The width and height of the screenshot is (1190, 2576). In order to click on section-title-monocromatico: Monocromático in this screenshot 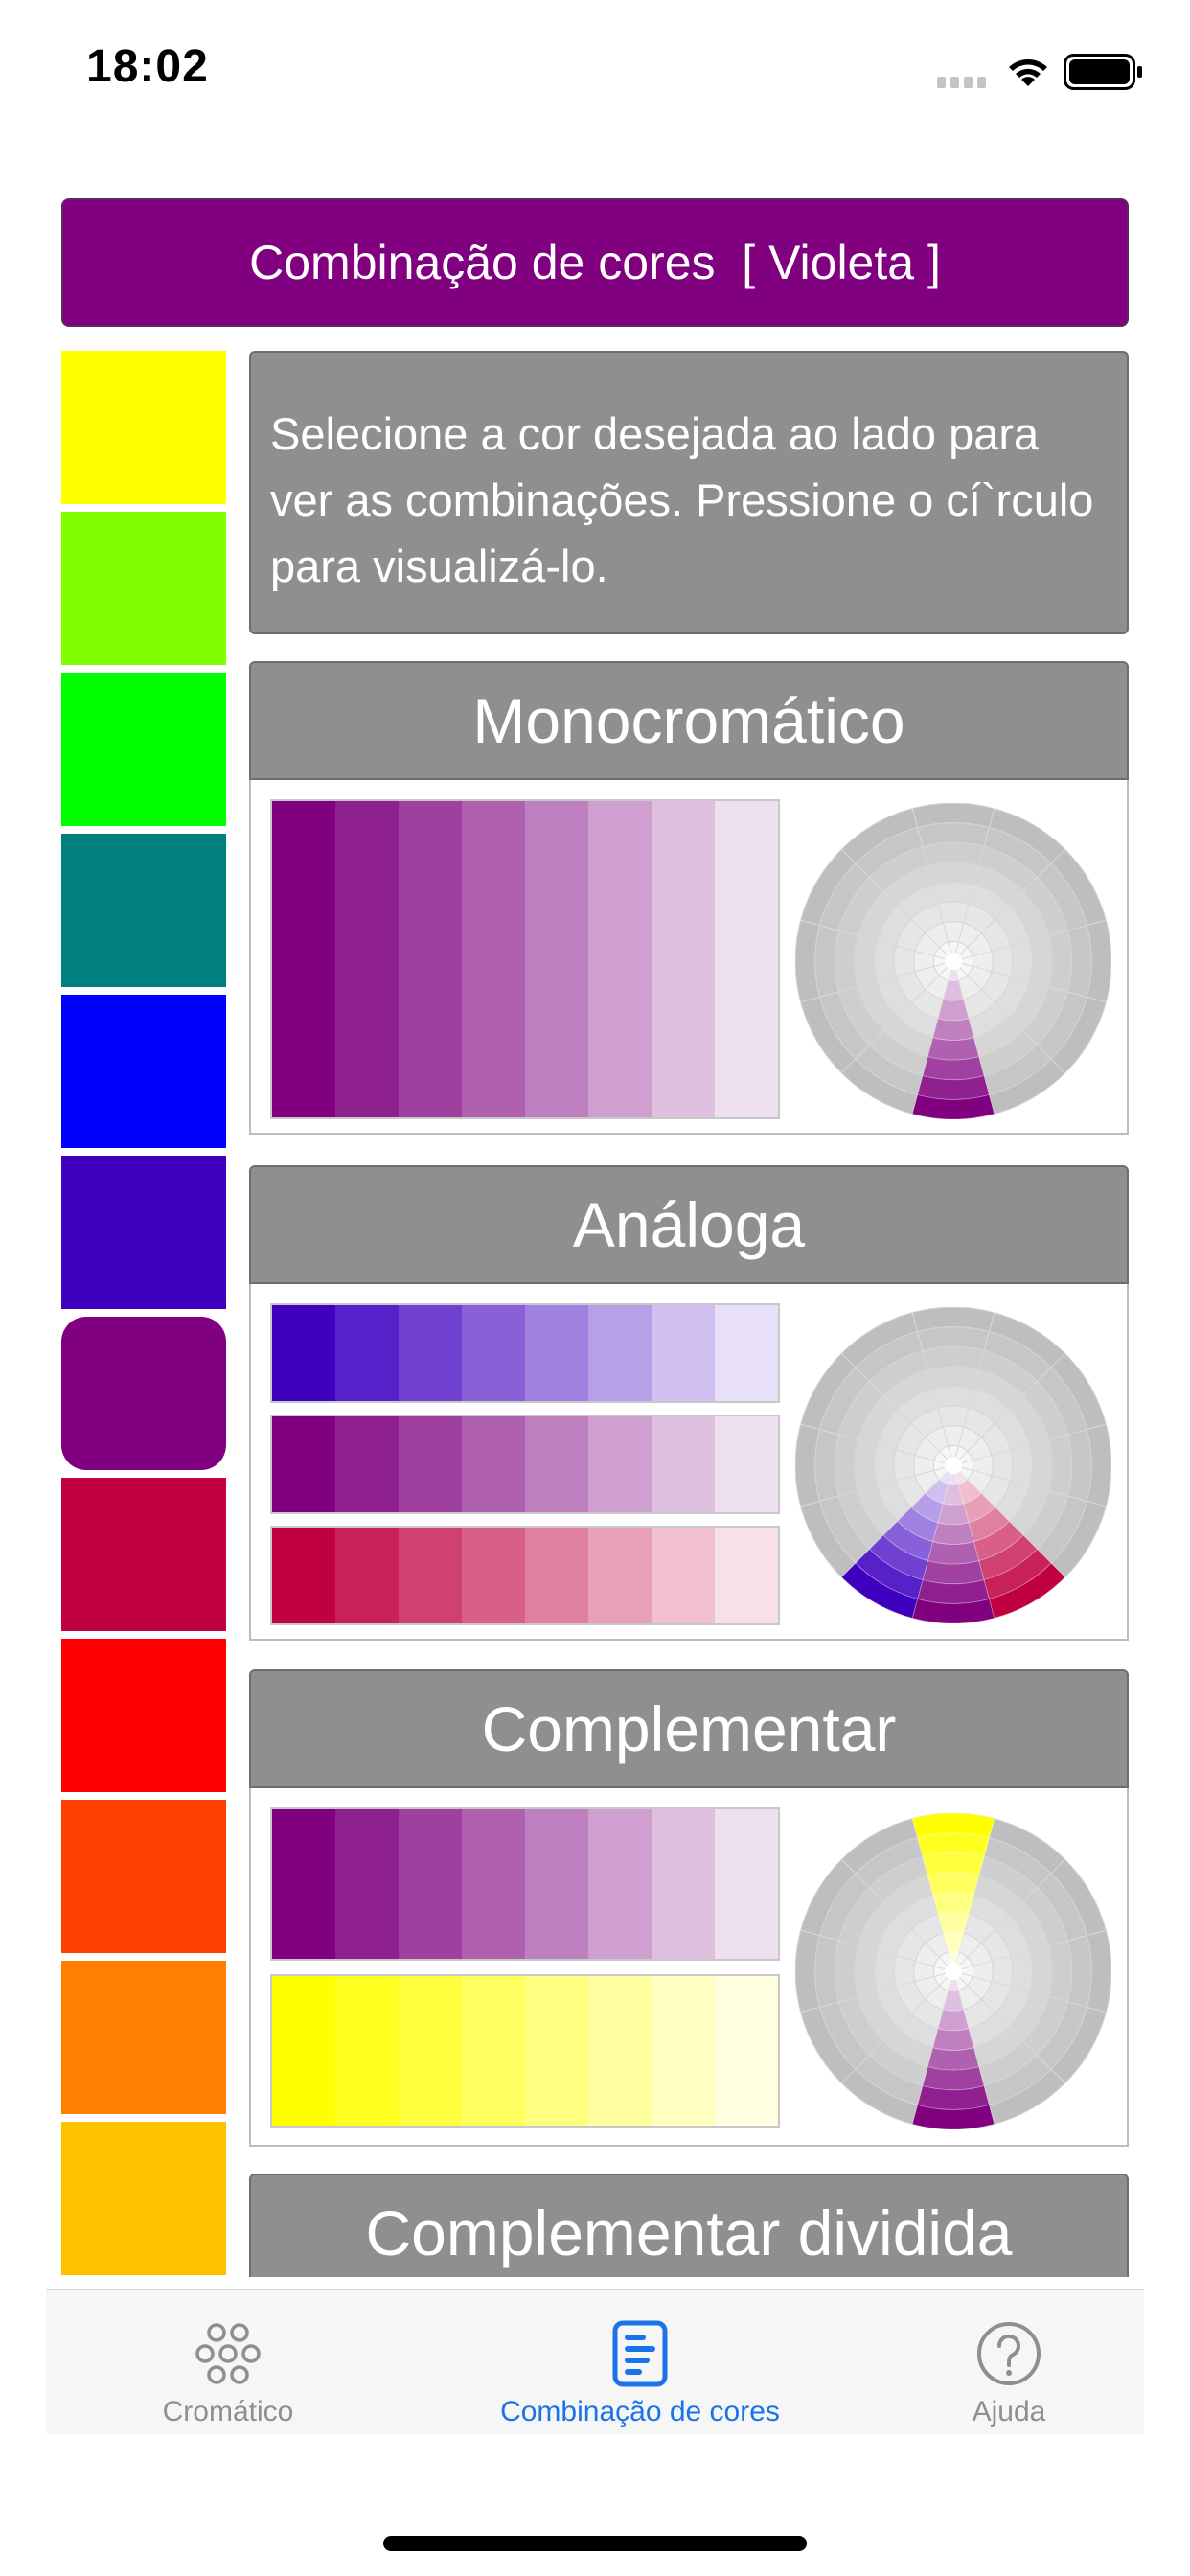, I will do `click(689, 720)`.